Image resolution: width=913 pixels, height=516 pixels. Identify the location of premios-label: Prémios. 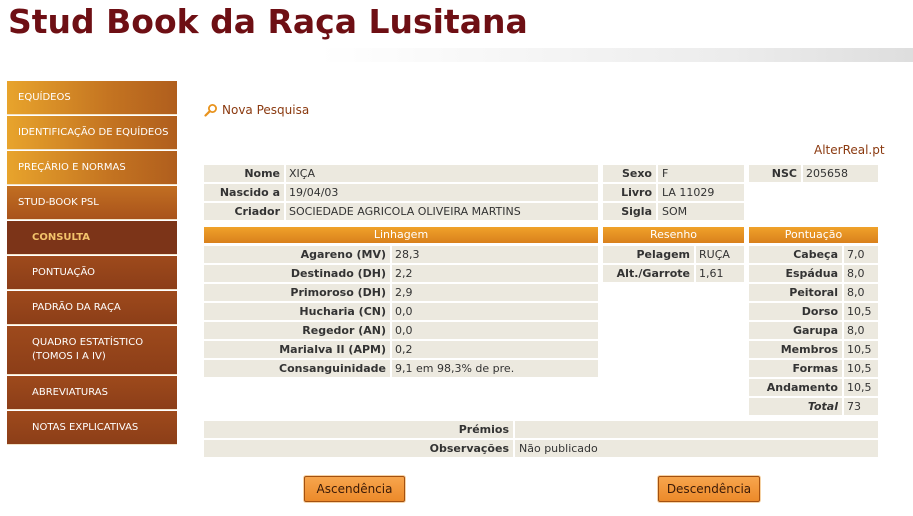
(483, 429).